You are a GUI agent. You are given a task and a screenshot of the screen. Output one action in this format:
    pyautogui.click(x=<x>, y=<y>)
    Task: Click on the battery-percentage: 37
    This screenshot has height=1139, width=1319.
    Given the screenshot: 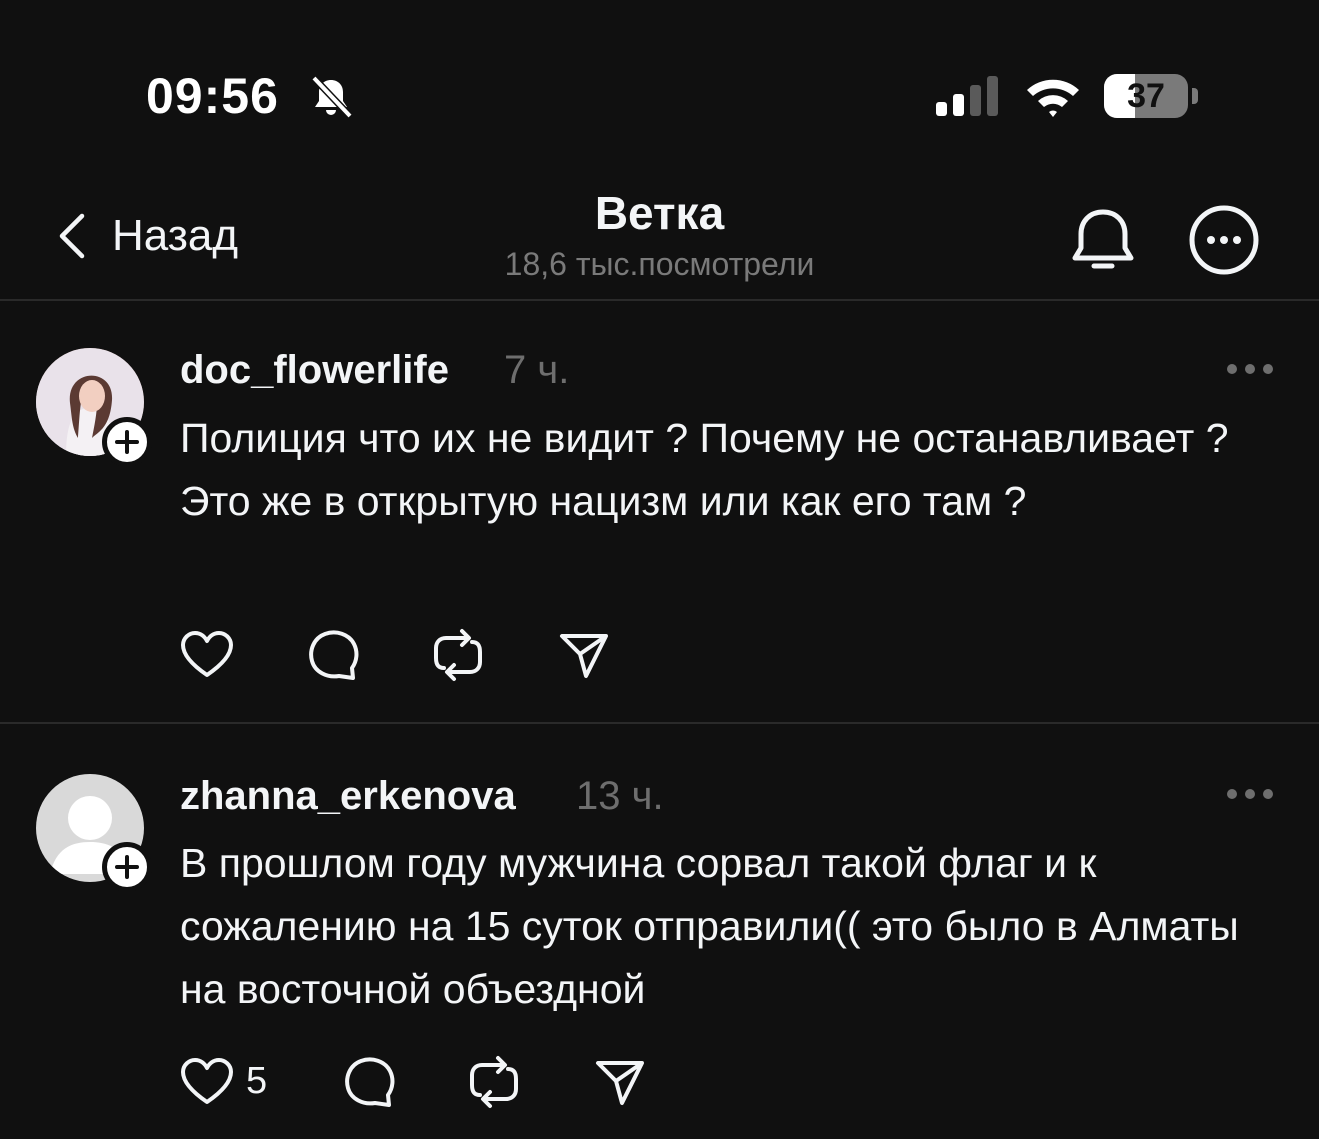 What is the action you would take?
    pyautogui.click(x=1146, y=96)
    